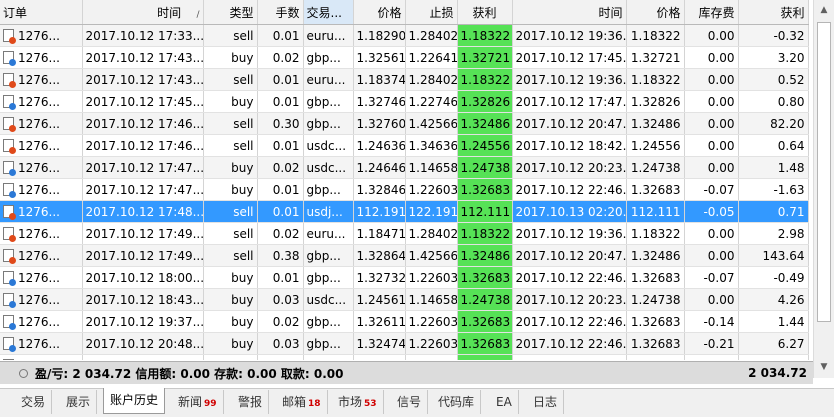 This screenshot has width=834, height=417. What do you see at coordinates (485, 12) in the screenshot?
I see `column-header-take-profit: 获利` at bounding box center [485, 12].